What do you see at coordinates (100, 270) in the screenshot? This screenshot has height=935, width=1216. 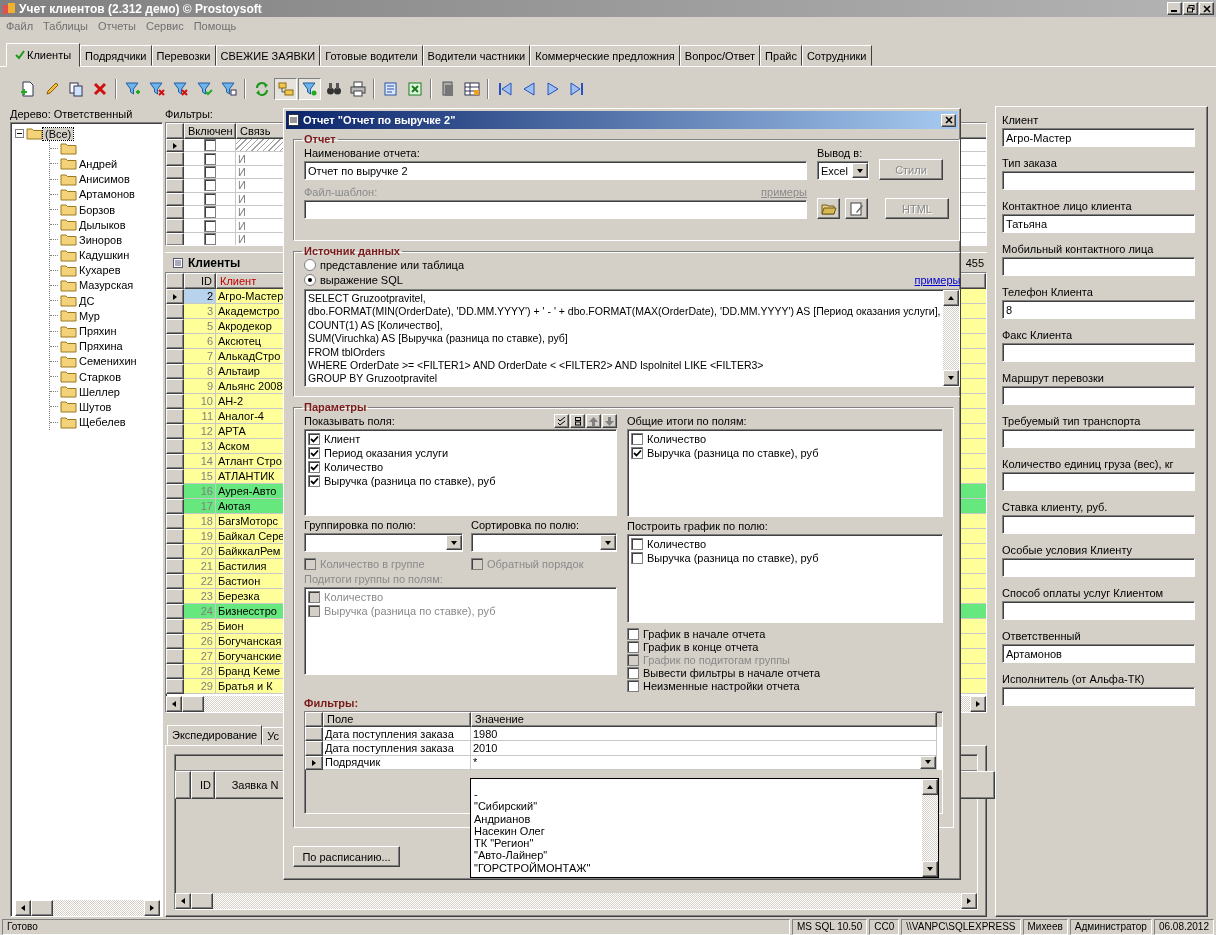 I see `tree-item: Кухарев` at bounding box center [100, 270].